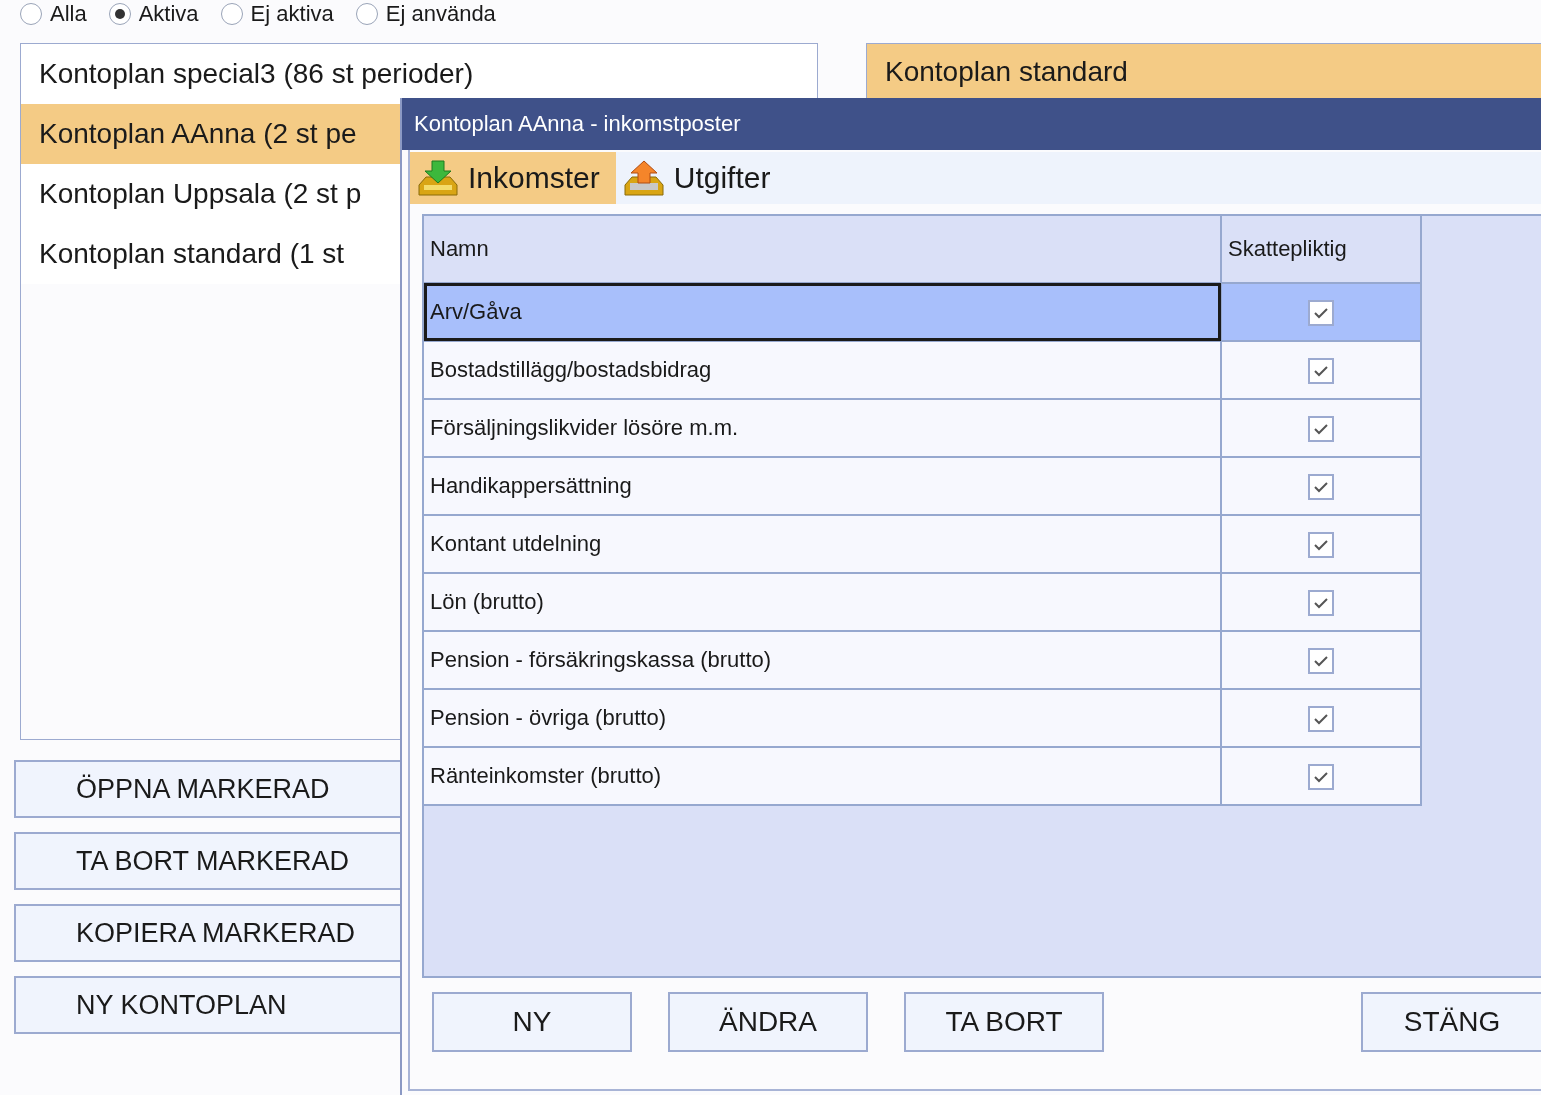  I want to click on table-cell: Handikappersättning, so click(822, 486).